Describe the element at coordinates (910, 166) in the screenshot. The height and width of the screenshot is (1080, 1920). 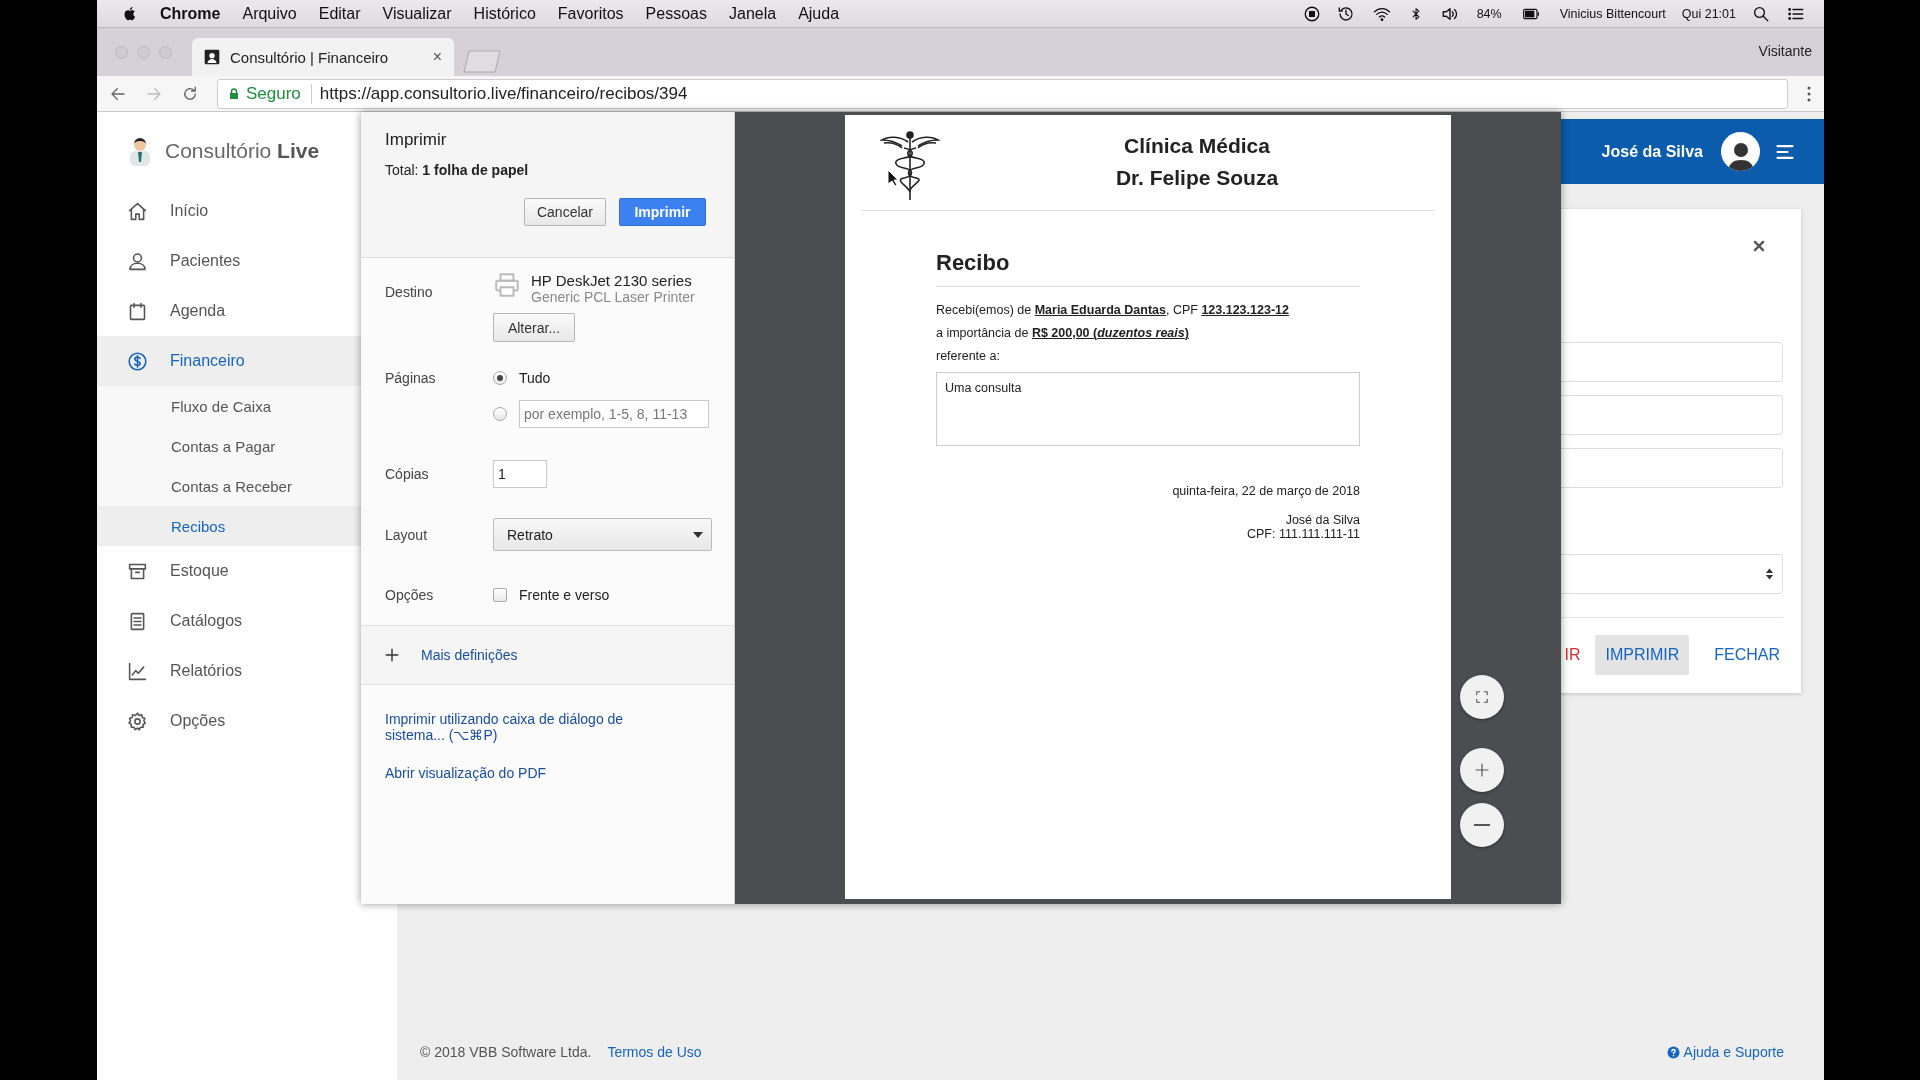
I see `caduceus-icon` at that location.